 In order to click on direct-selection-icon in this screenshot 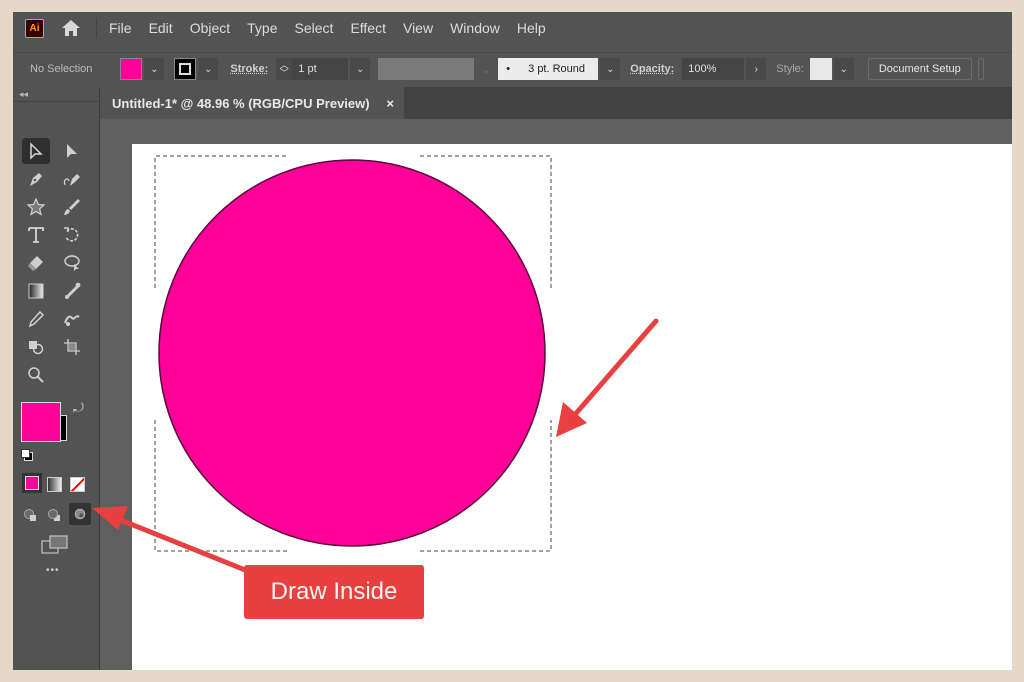, I will do `click(72, 151)`.